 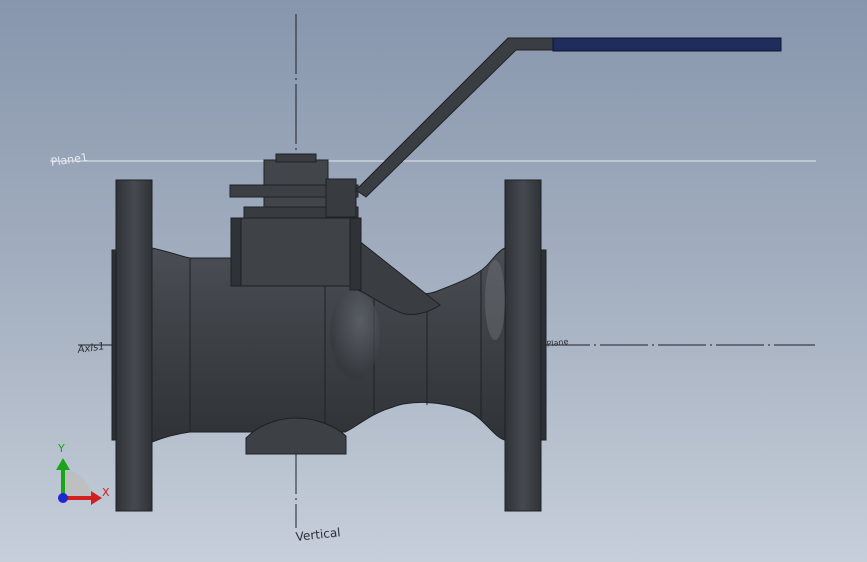 I want to click on lock-block, so click(x=341, y=198).